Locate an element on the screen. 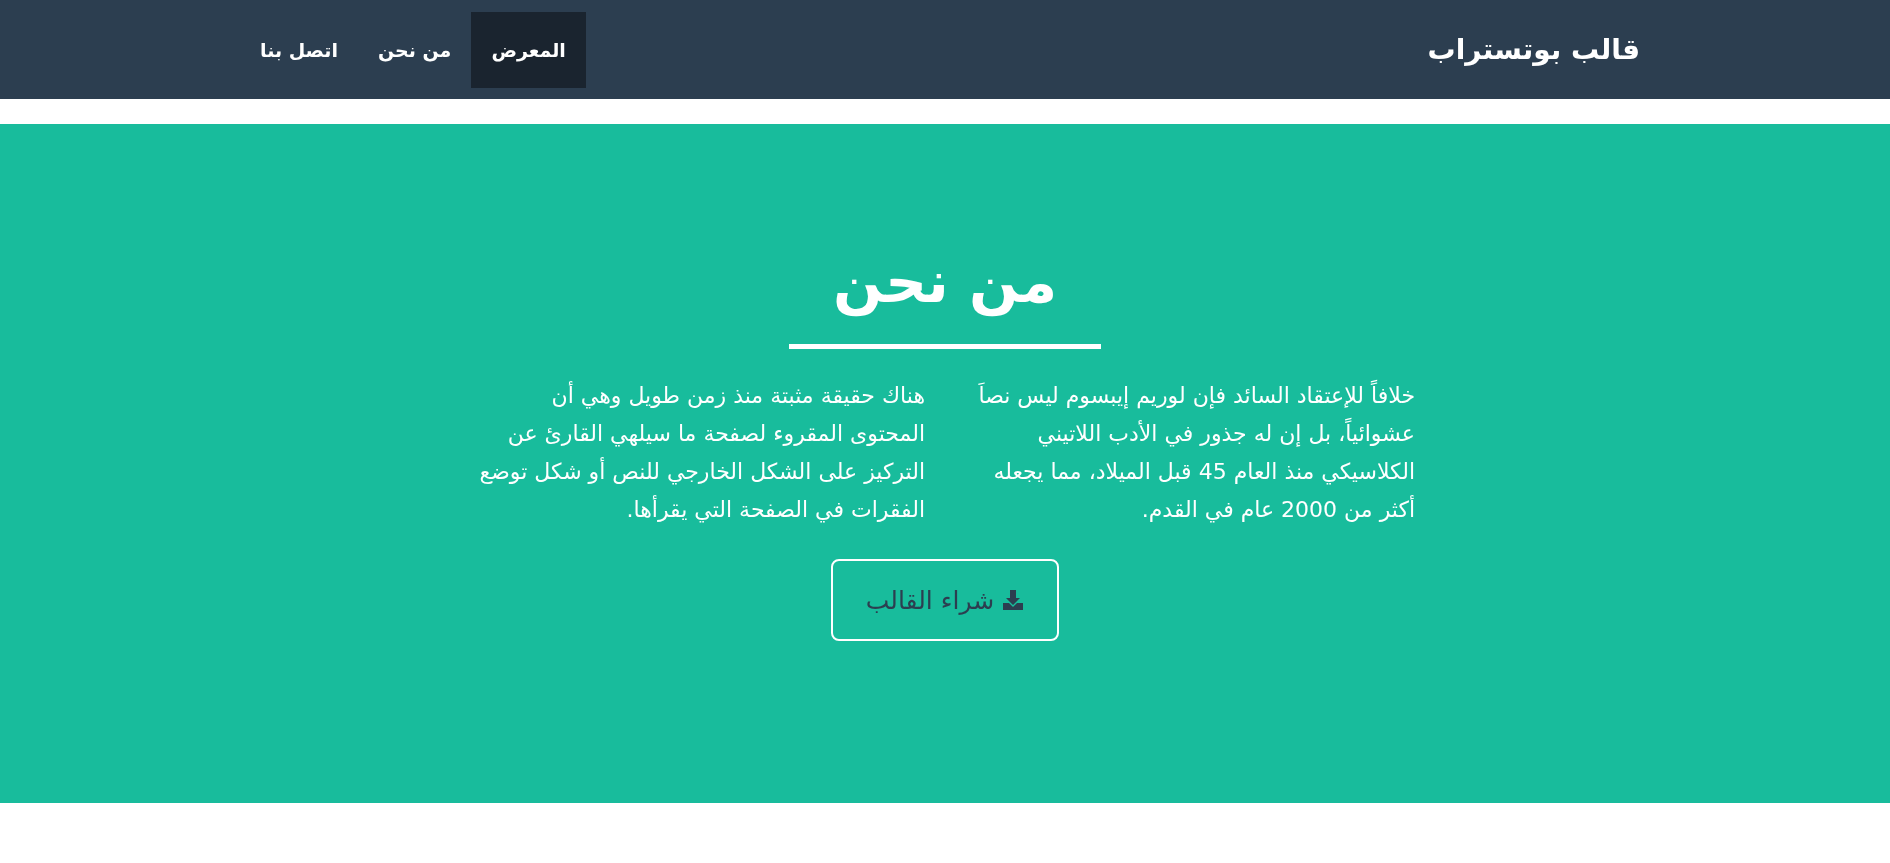  download-icon is located at coordinates (1013, 600).